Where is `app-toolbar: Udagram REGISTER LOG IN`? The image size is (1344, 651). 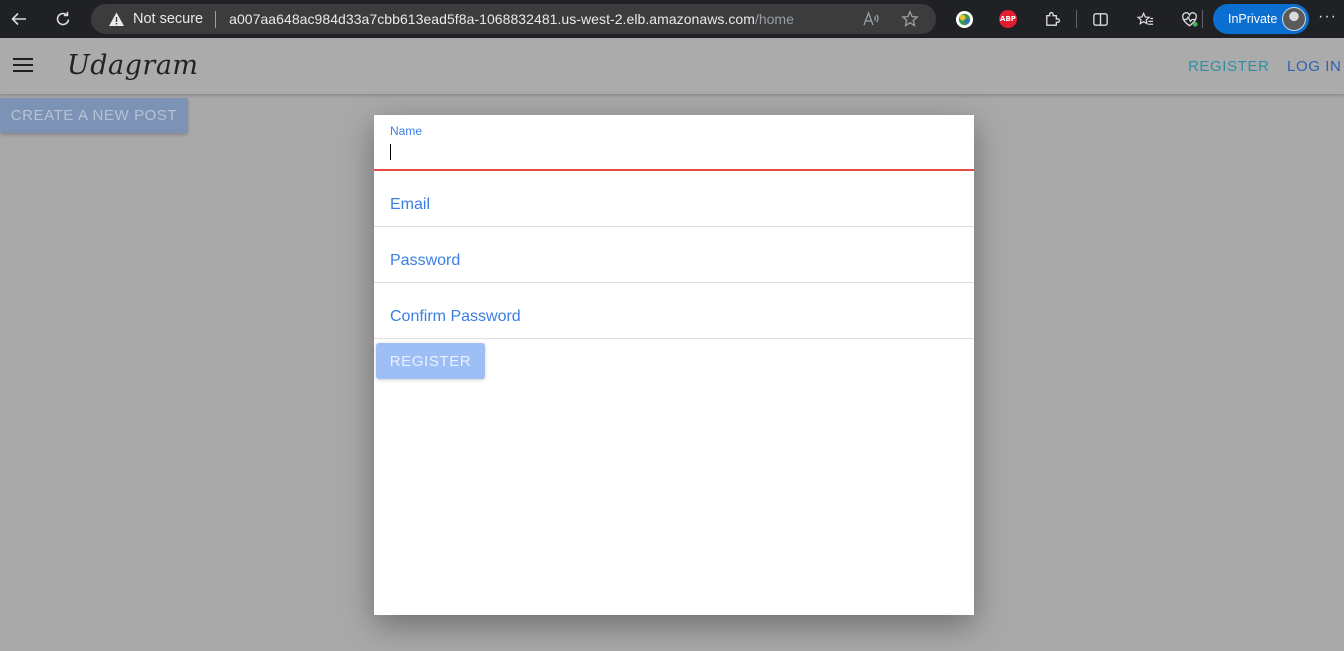 app-toolbar: Udagram REGISTER LOG IN is located at coordinates (672, 66).